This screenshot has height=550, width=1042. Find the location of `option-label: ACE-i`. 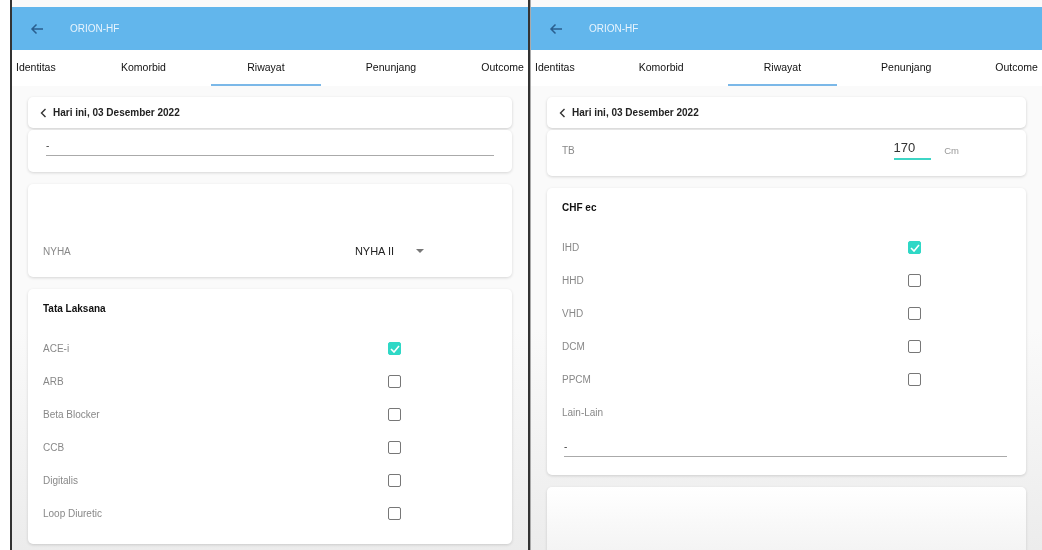

option-label: ACE-i is located at coordinates (56, 348).